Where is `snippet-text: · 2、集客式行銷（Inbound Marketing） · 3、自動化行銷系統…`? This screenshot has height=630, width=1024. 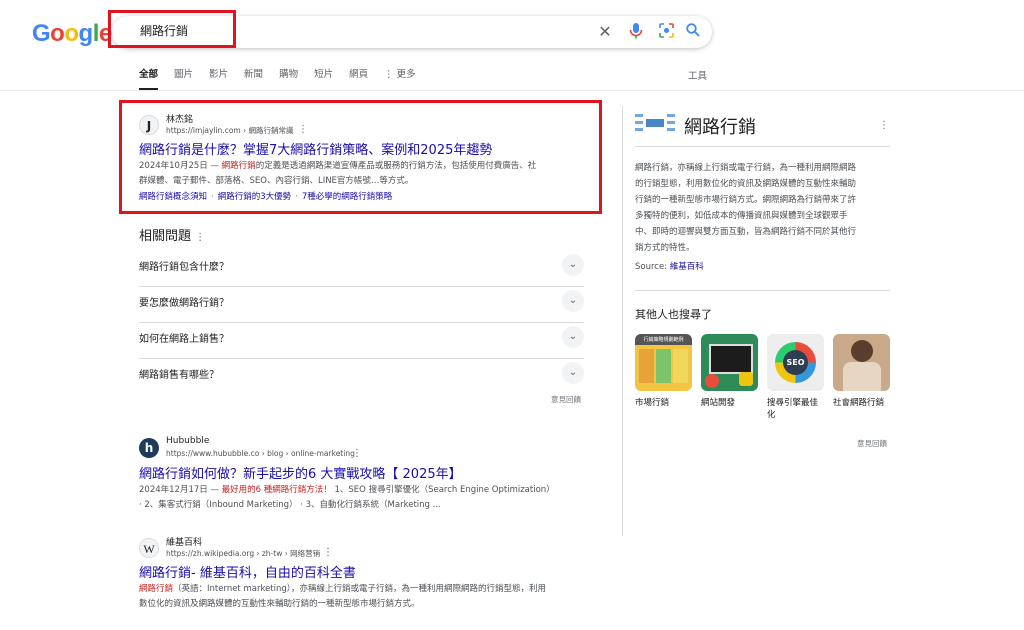
snippet-text: · 2、集客式行銷（Inbound Marketing） · 3、自動化行銷系統… is located at coordinates (290, 505).